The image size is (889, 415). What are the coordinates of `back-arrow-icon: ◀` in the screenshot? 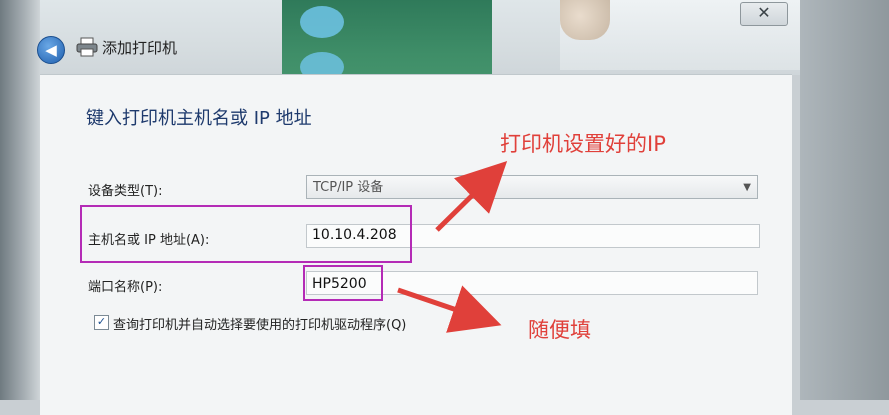 It's located at (51, 50).